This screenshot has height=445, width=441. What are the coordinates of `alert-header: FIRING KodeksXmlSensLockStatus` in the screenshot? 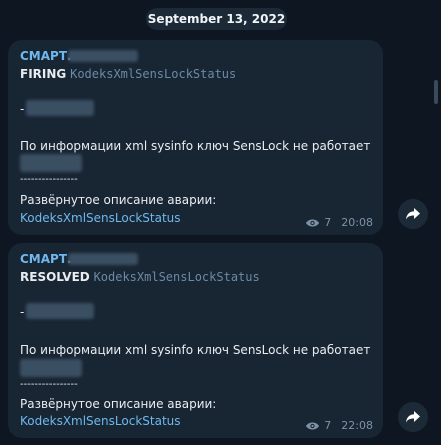 It's located at (128, 74).